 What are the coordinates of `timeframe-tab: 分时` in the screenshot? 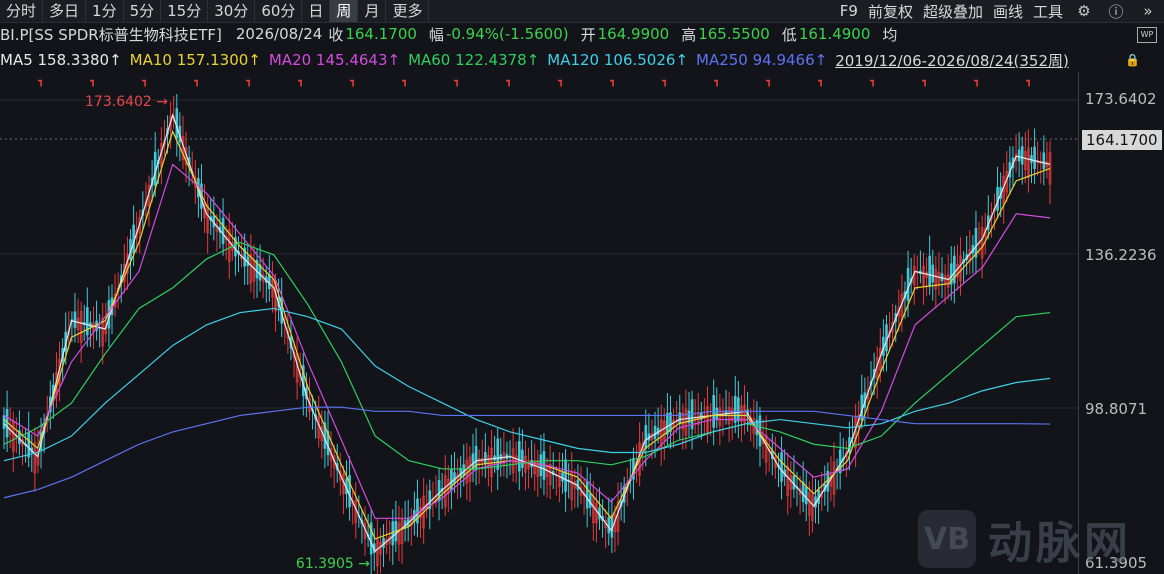 It's located at (22, 11).